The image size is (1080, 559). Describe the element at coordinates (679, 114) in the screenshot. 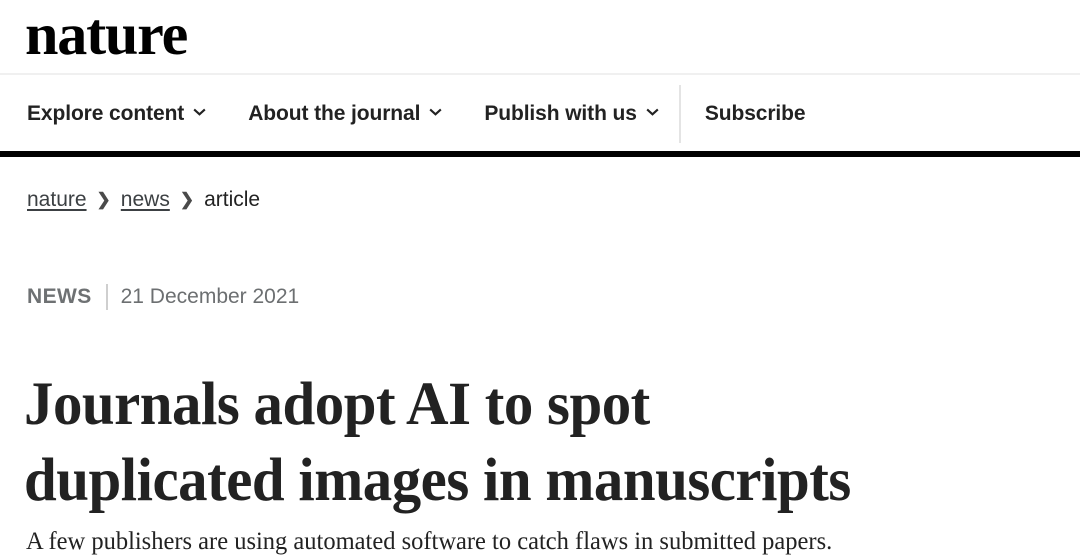

I see `nav-vertical-separator` at that location.